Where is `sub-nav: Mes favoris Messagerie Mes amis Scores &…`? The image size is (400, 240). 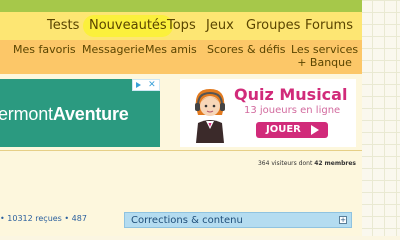
sub-nav: Mes favoris Messagerie Mes amis Scores &… is located at coordinates (181, 57).